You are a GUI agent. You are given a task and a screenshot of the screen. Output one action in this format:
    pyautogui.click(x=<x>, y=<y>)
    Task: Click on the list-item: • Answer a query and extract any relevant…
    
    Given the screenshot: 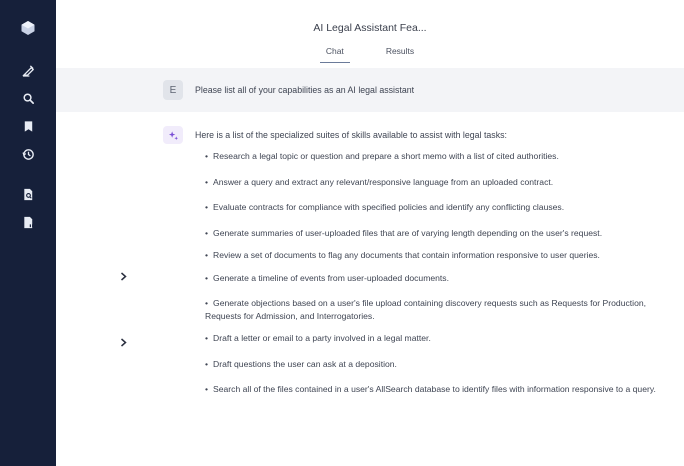 What is the action you would take?
    pyautogui.click(x=379, y=181)
    